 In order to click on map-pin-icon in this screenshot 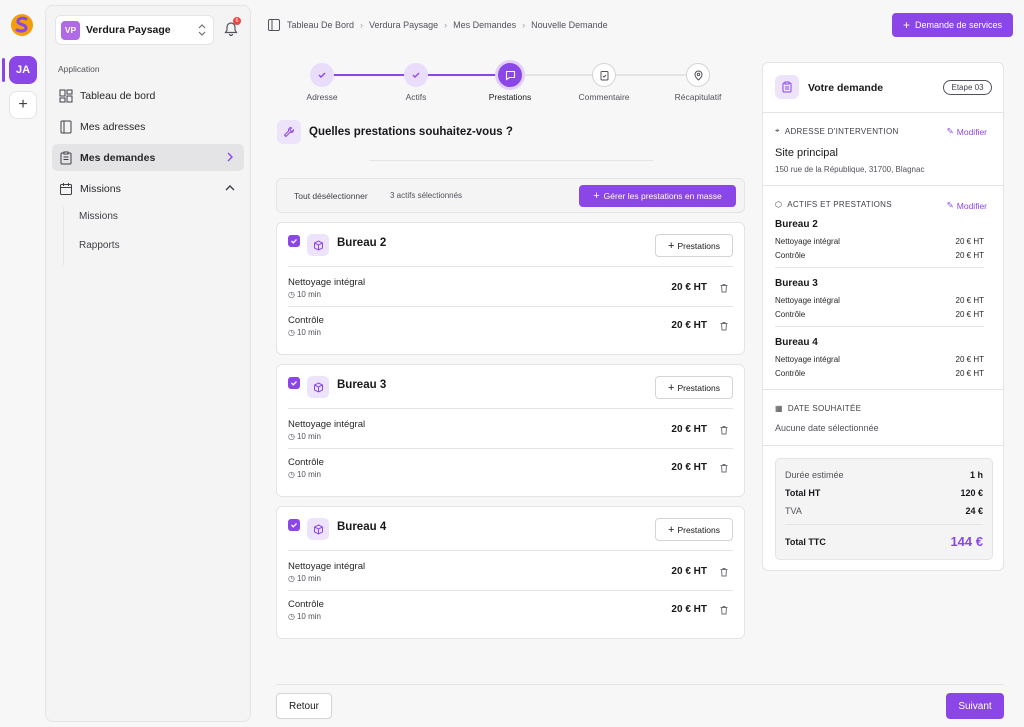, I will do `click(698, 75)`.